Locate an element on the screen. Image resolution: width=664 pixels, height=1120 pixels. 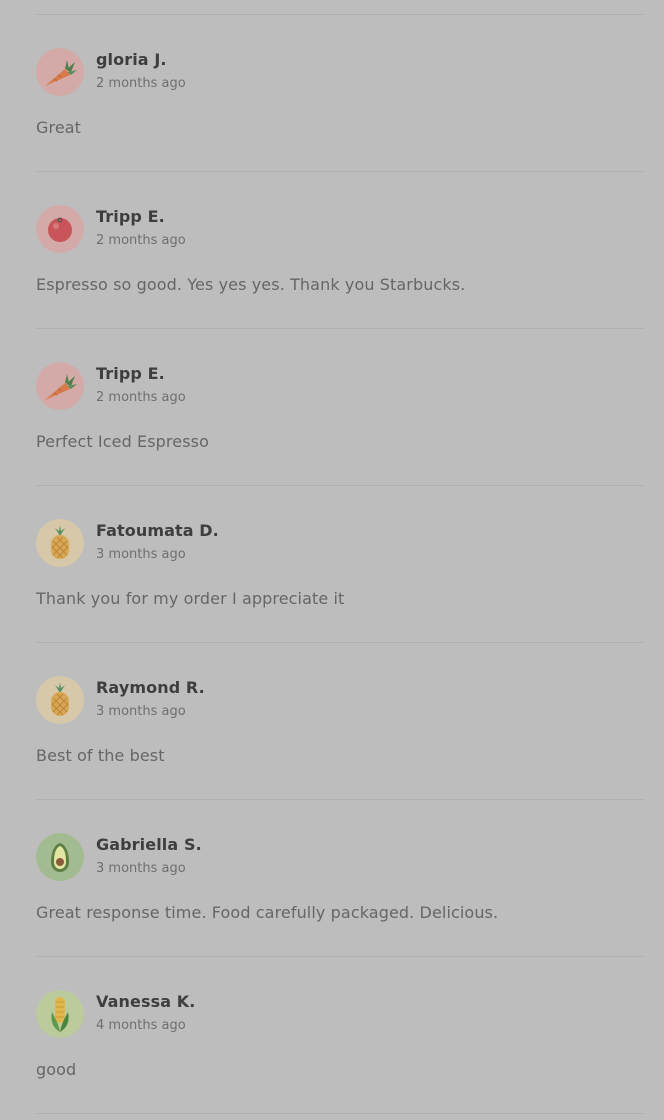
review-text: Great is located at coordinates (59, 127).